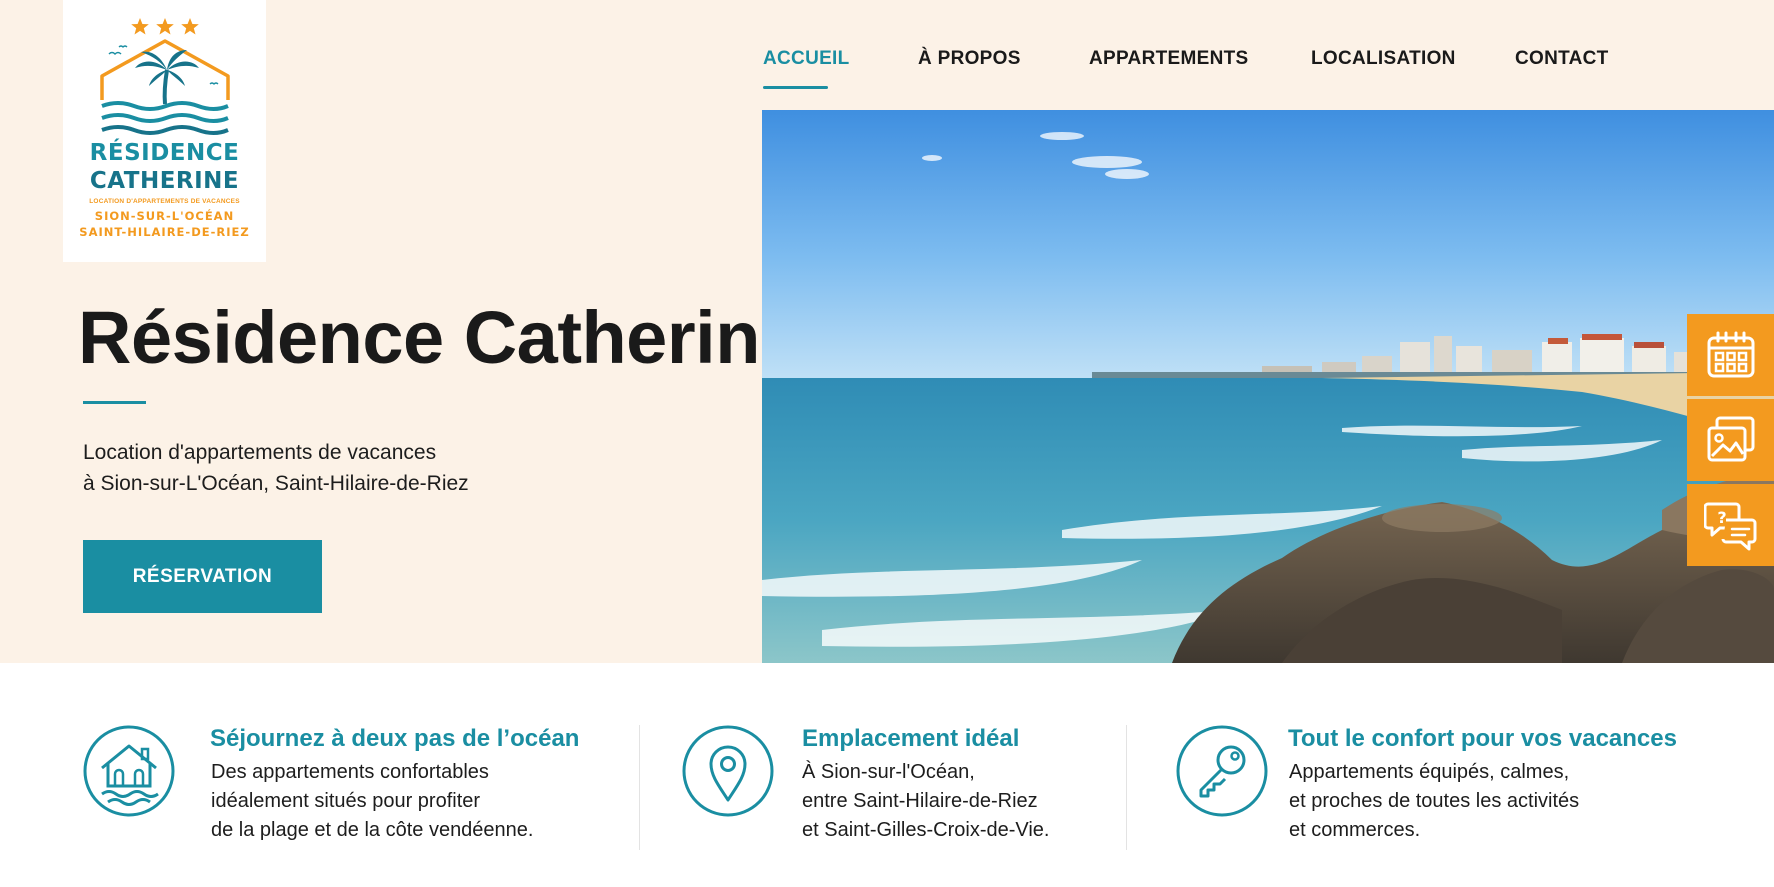 The image size is (1774, 887). I want to click on logo-emblem-icon, so click(165, 76).